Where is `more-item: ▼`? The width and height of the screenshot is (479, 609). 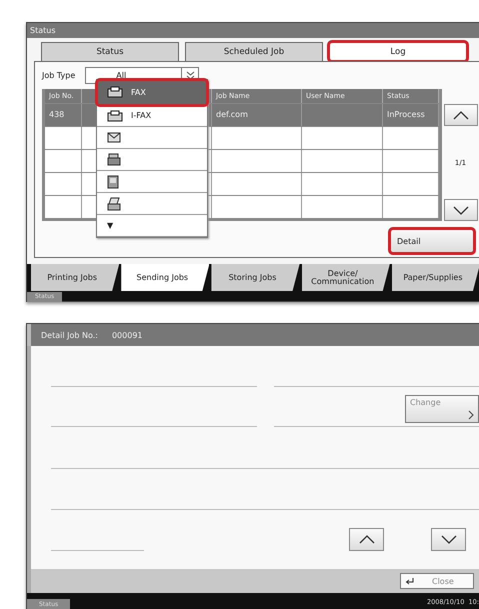
more-item: ▼ is located at coordinates (152, 226).